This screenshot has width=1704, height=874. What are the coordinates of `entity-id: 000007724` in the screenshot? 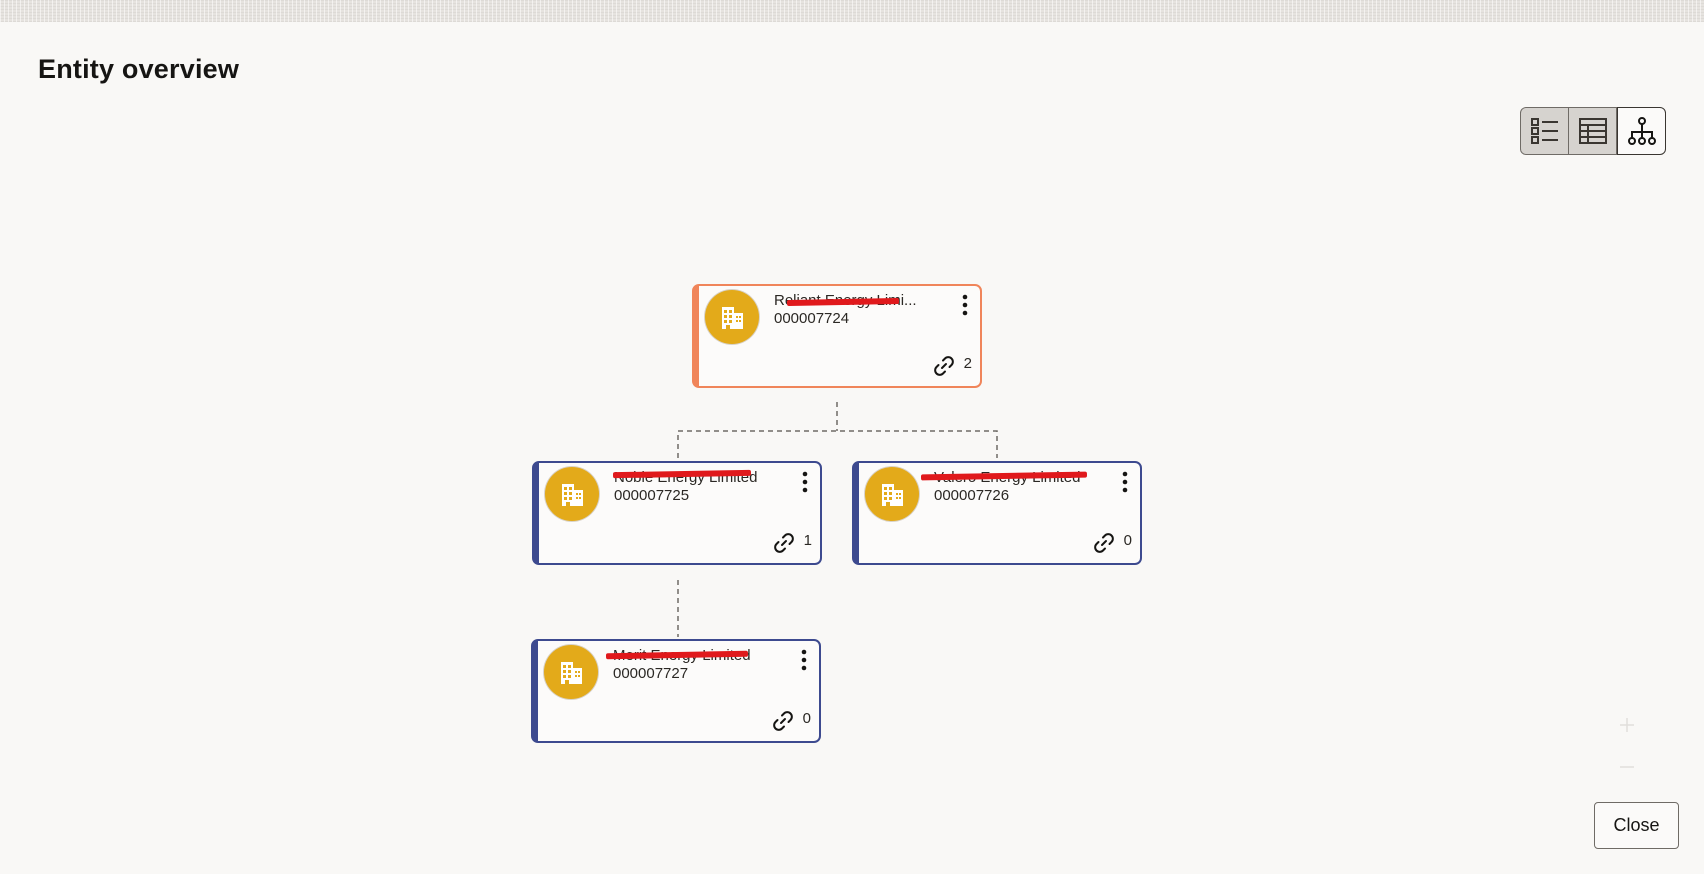 It's located at (812, 318).